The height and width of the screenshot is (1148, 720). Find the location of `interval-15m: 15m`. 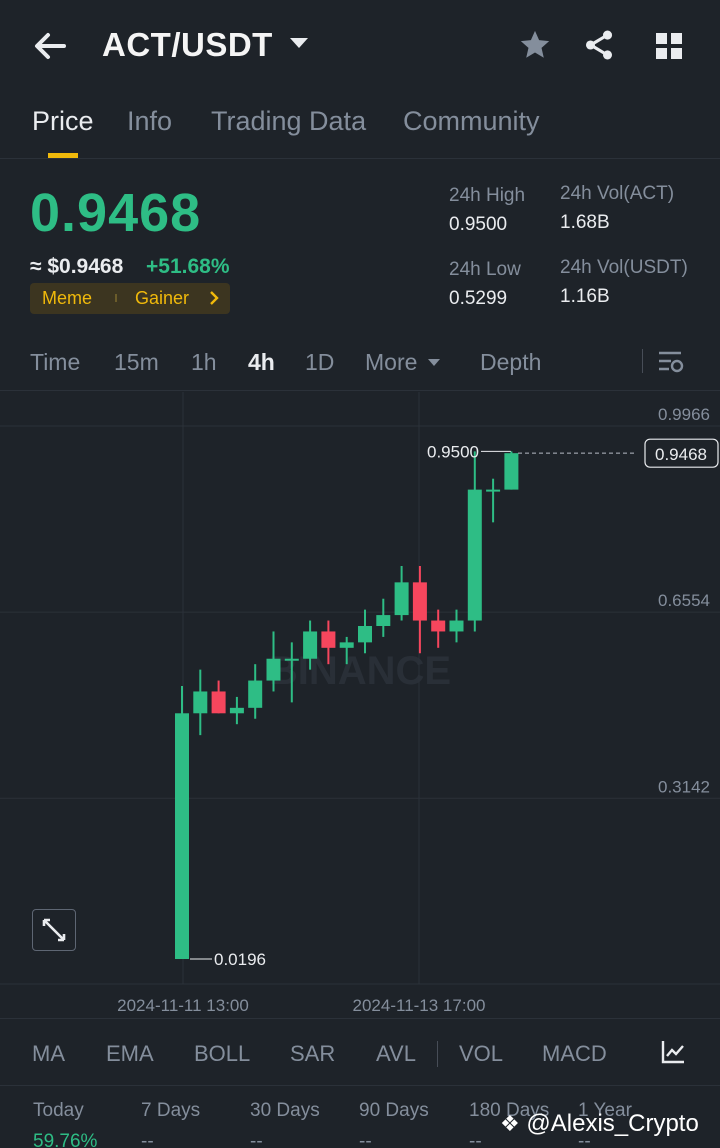

interval-15m: 15m is located at coordinates (136, 362).